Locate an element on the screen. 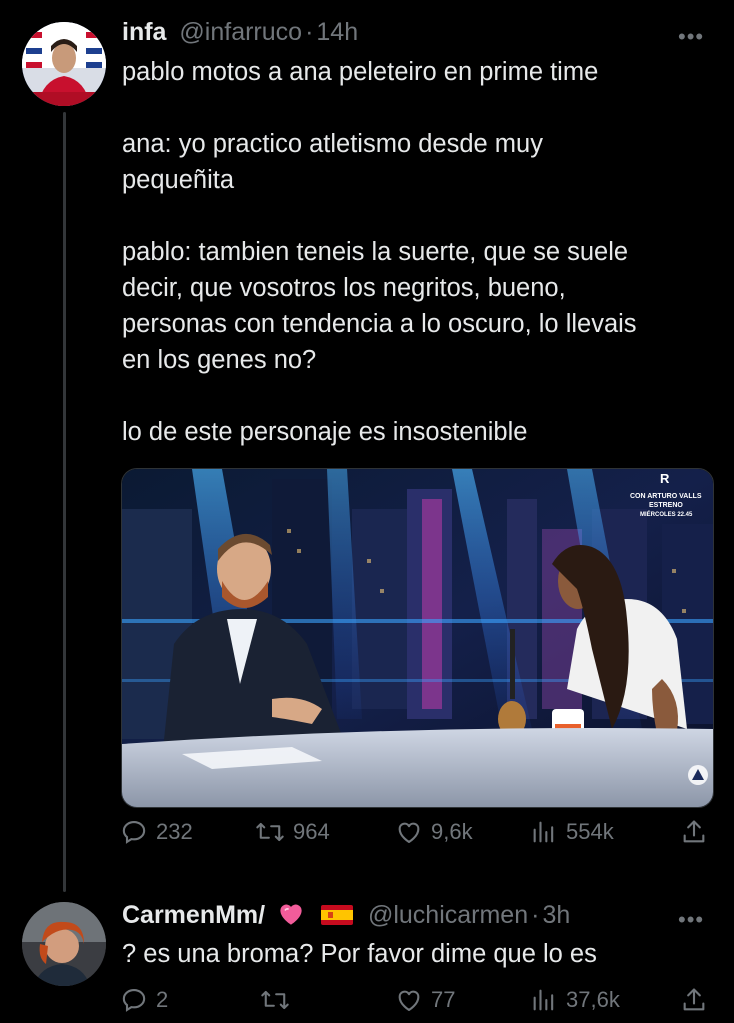 This screenshot has width=734, height=1023. timestamp: 14h is located at coordinates (337, 32).